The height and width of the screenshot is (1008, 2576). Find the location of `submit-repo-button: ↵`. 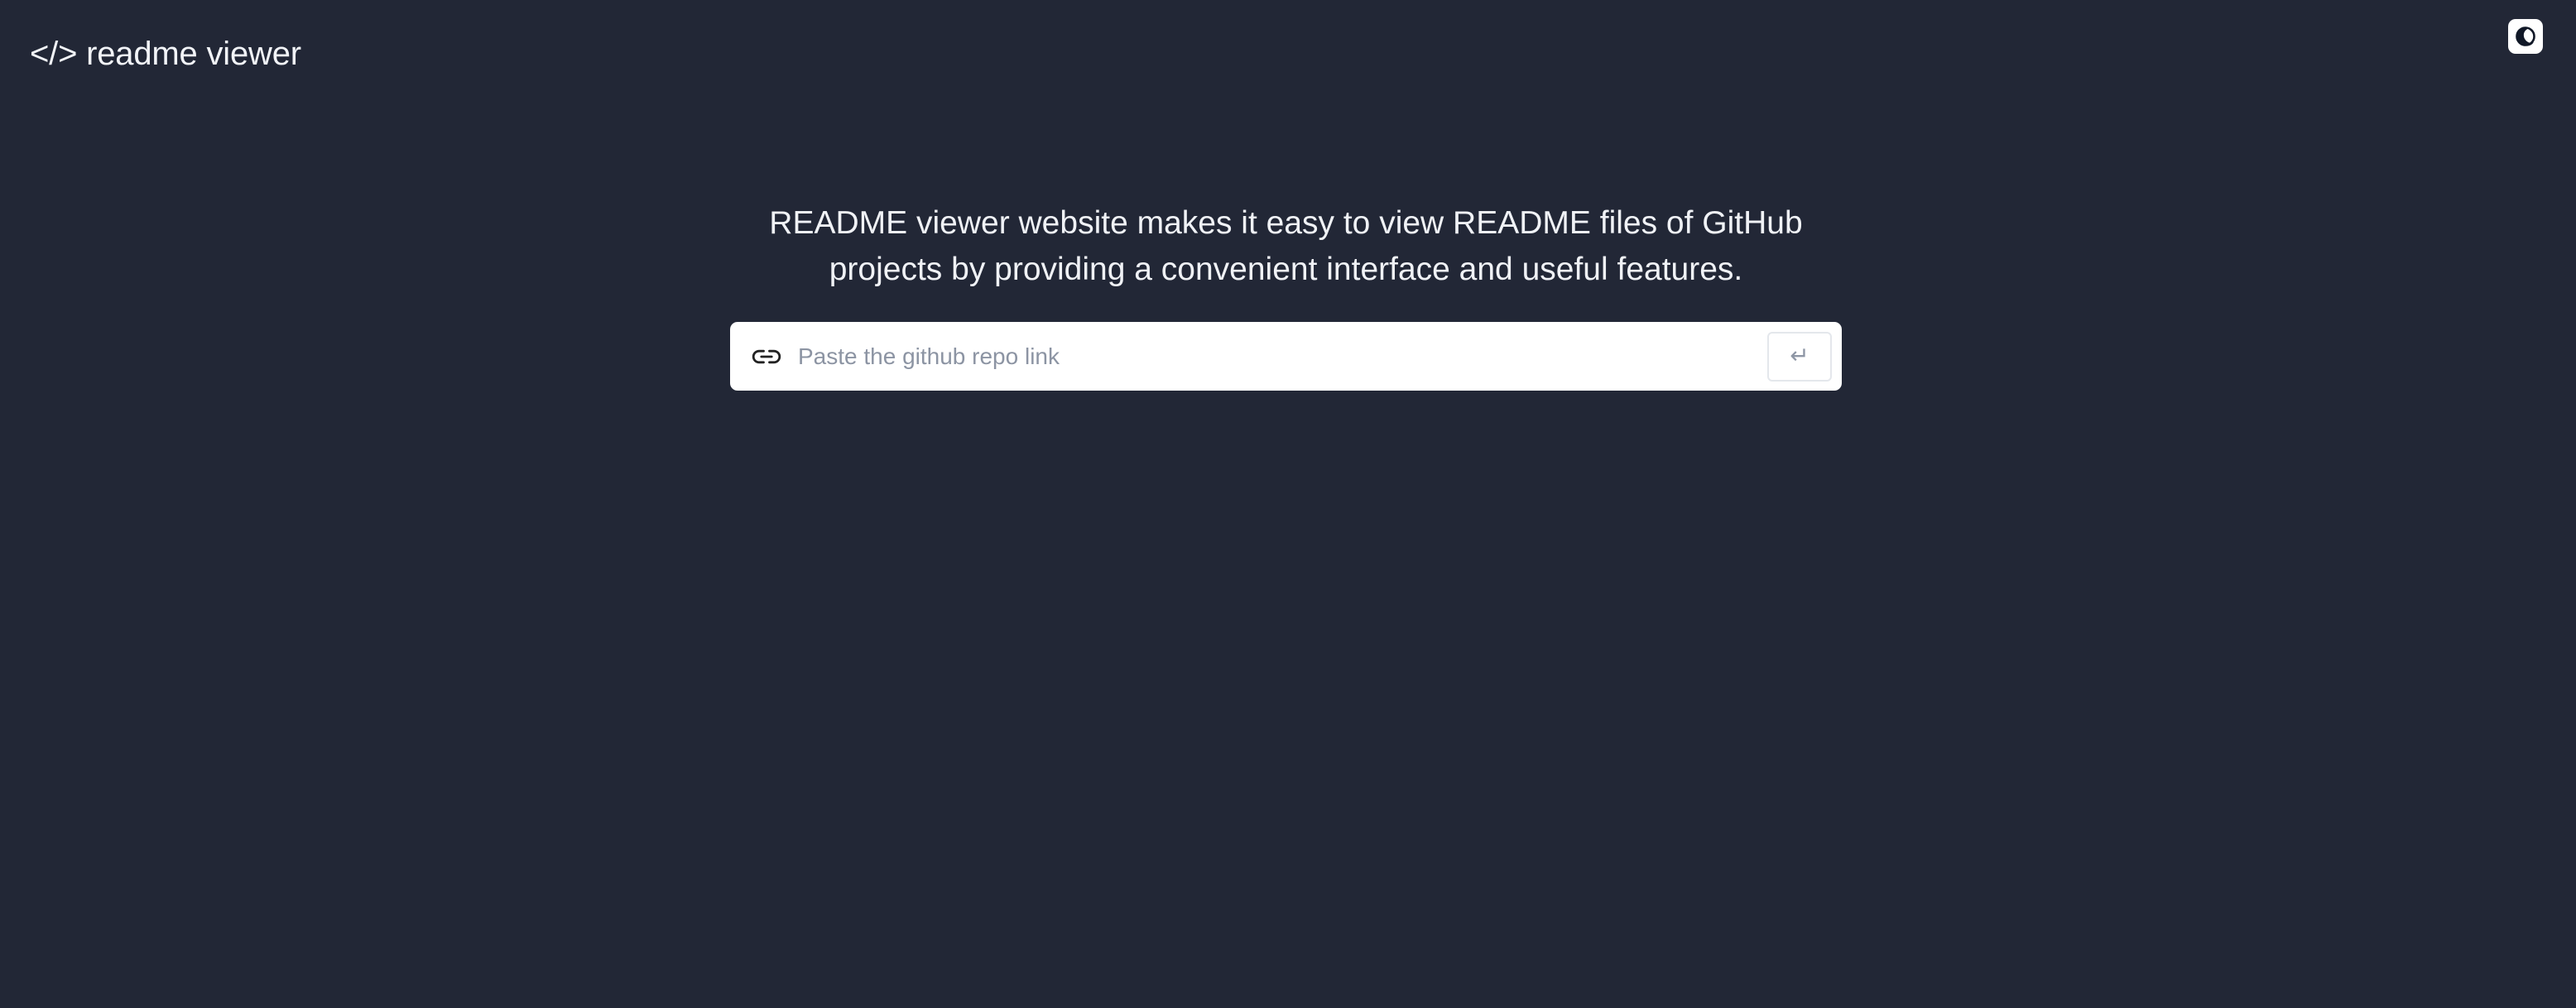

submit-repo-button: ↵ is located at coordinates (1799, 356).